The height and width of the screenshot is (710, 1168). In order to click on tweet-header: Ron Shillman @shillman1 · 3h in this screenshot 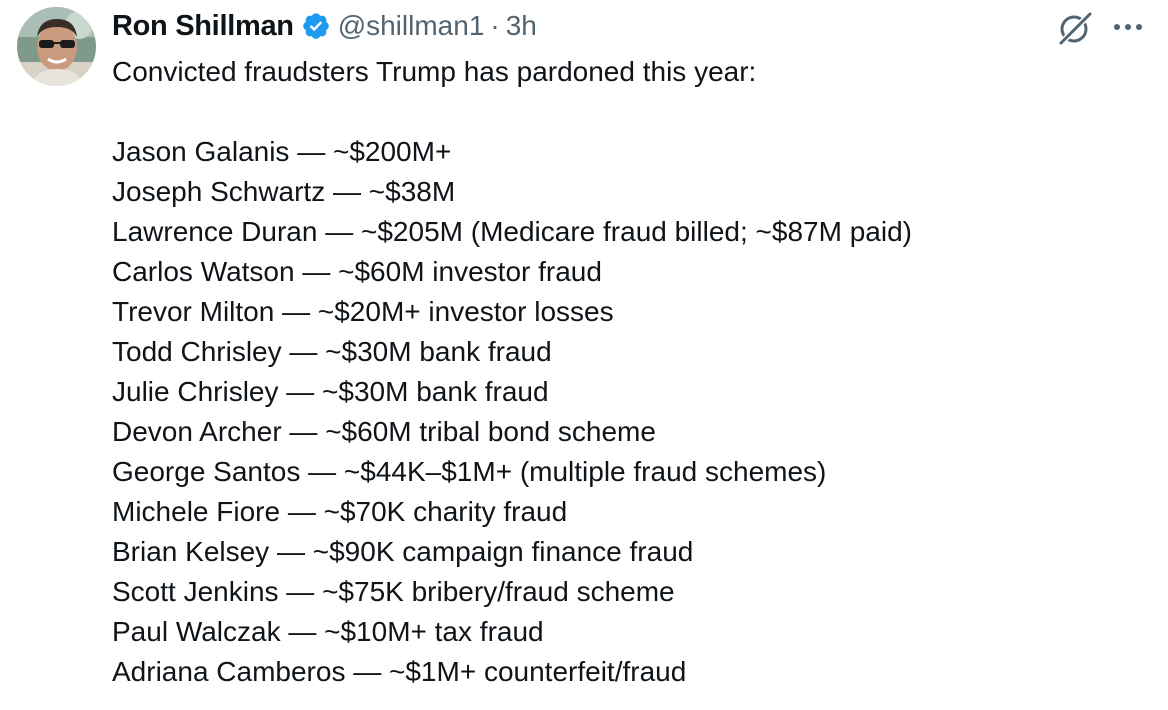, I will do `click(324, 26)`.